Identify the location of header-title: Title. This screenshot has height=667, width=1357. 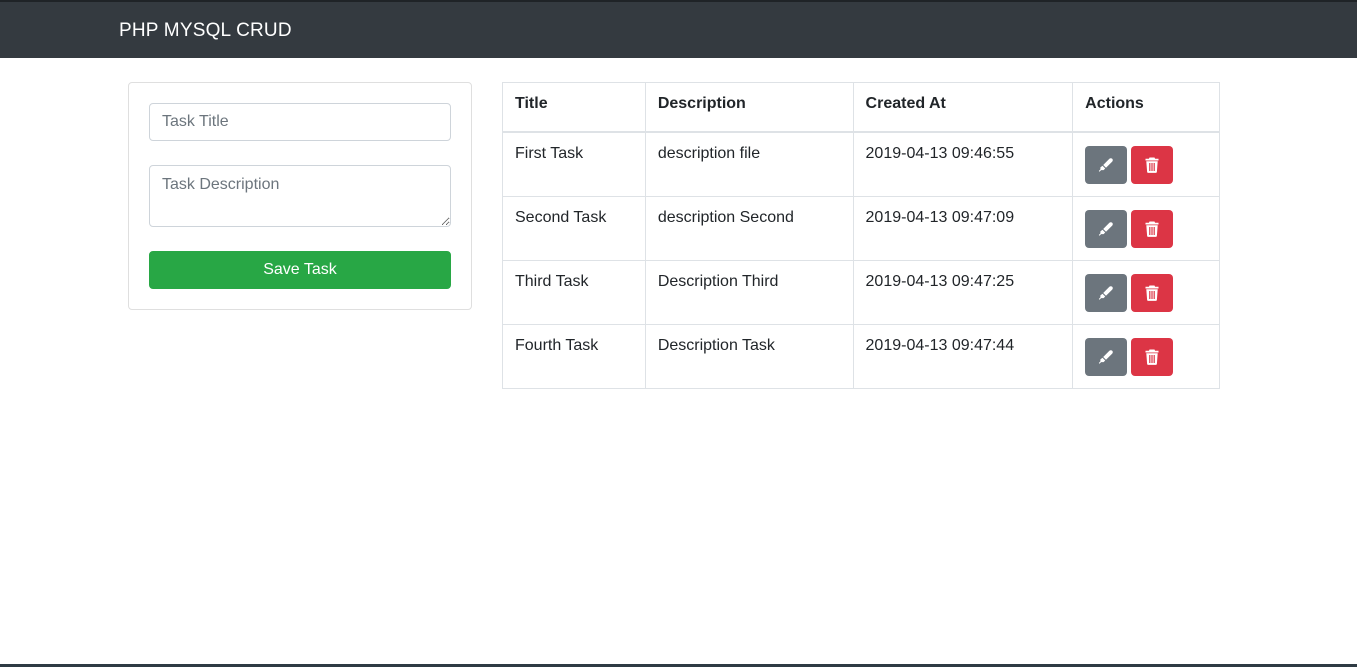
(574, 107).